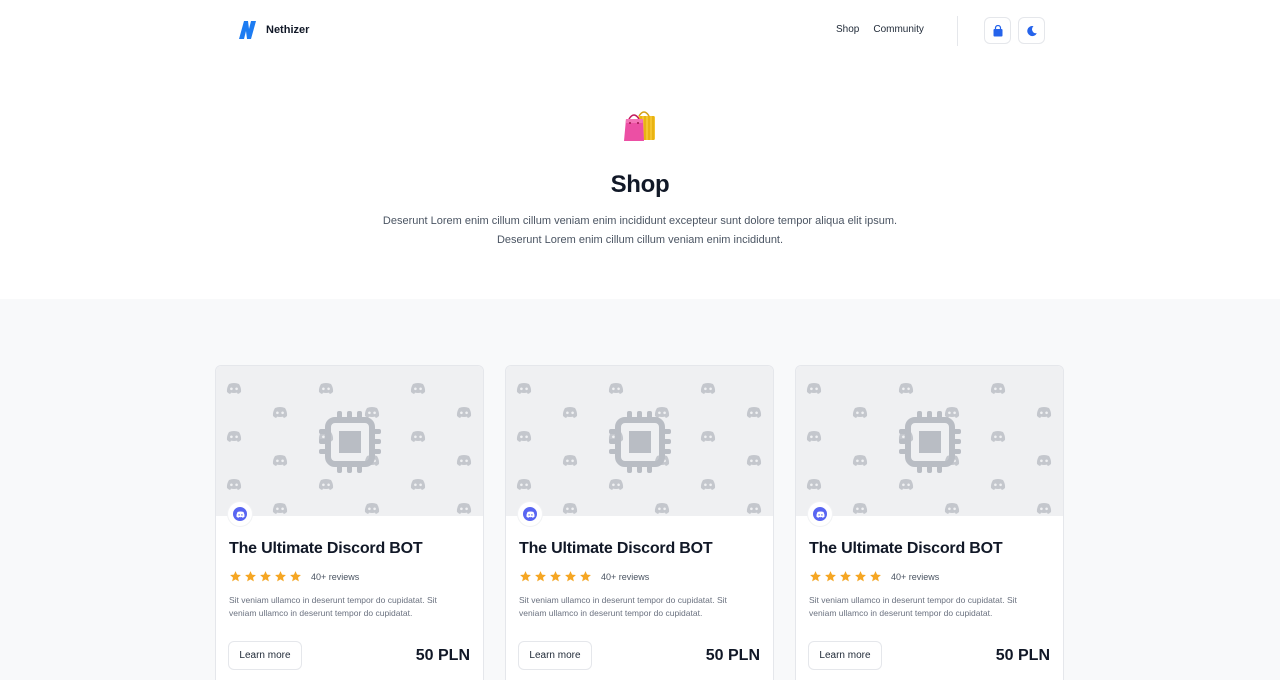 The image size is (1280, 680). Describe the element at coordinates (640, 184) in the screenshot. I see `page-title: Shop` at that location.